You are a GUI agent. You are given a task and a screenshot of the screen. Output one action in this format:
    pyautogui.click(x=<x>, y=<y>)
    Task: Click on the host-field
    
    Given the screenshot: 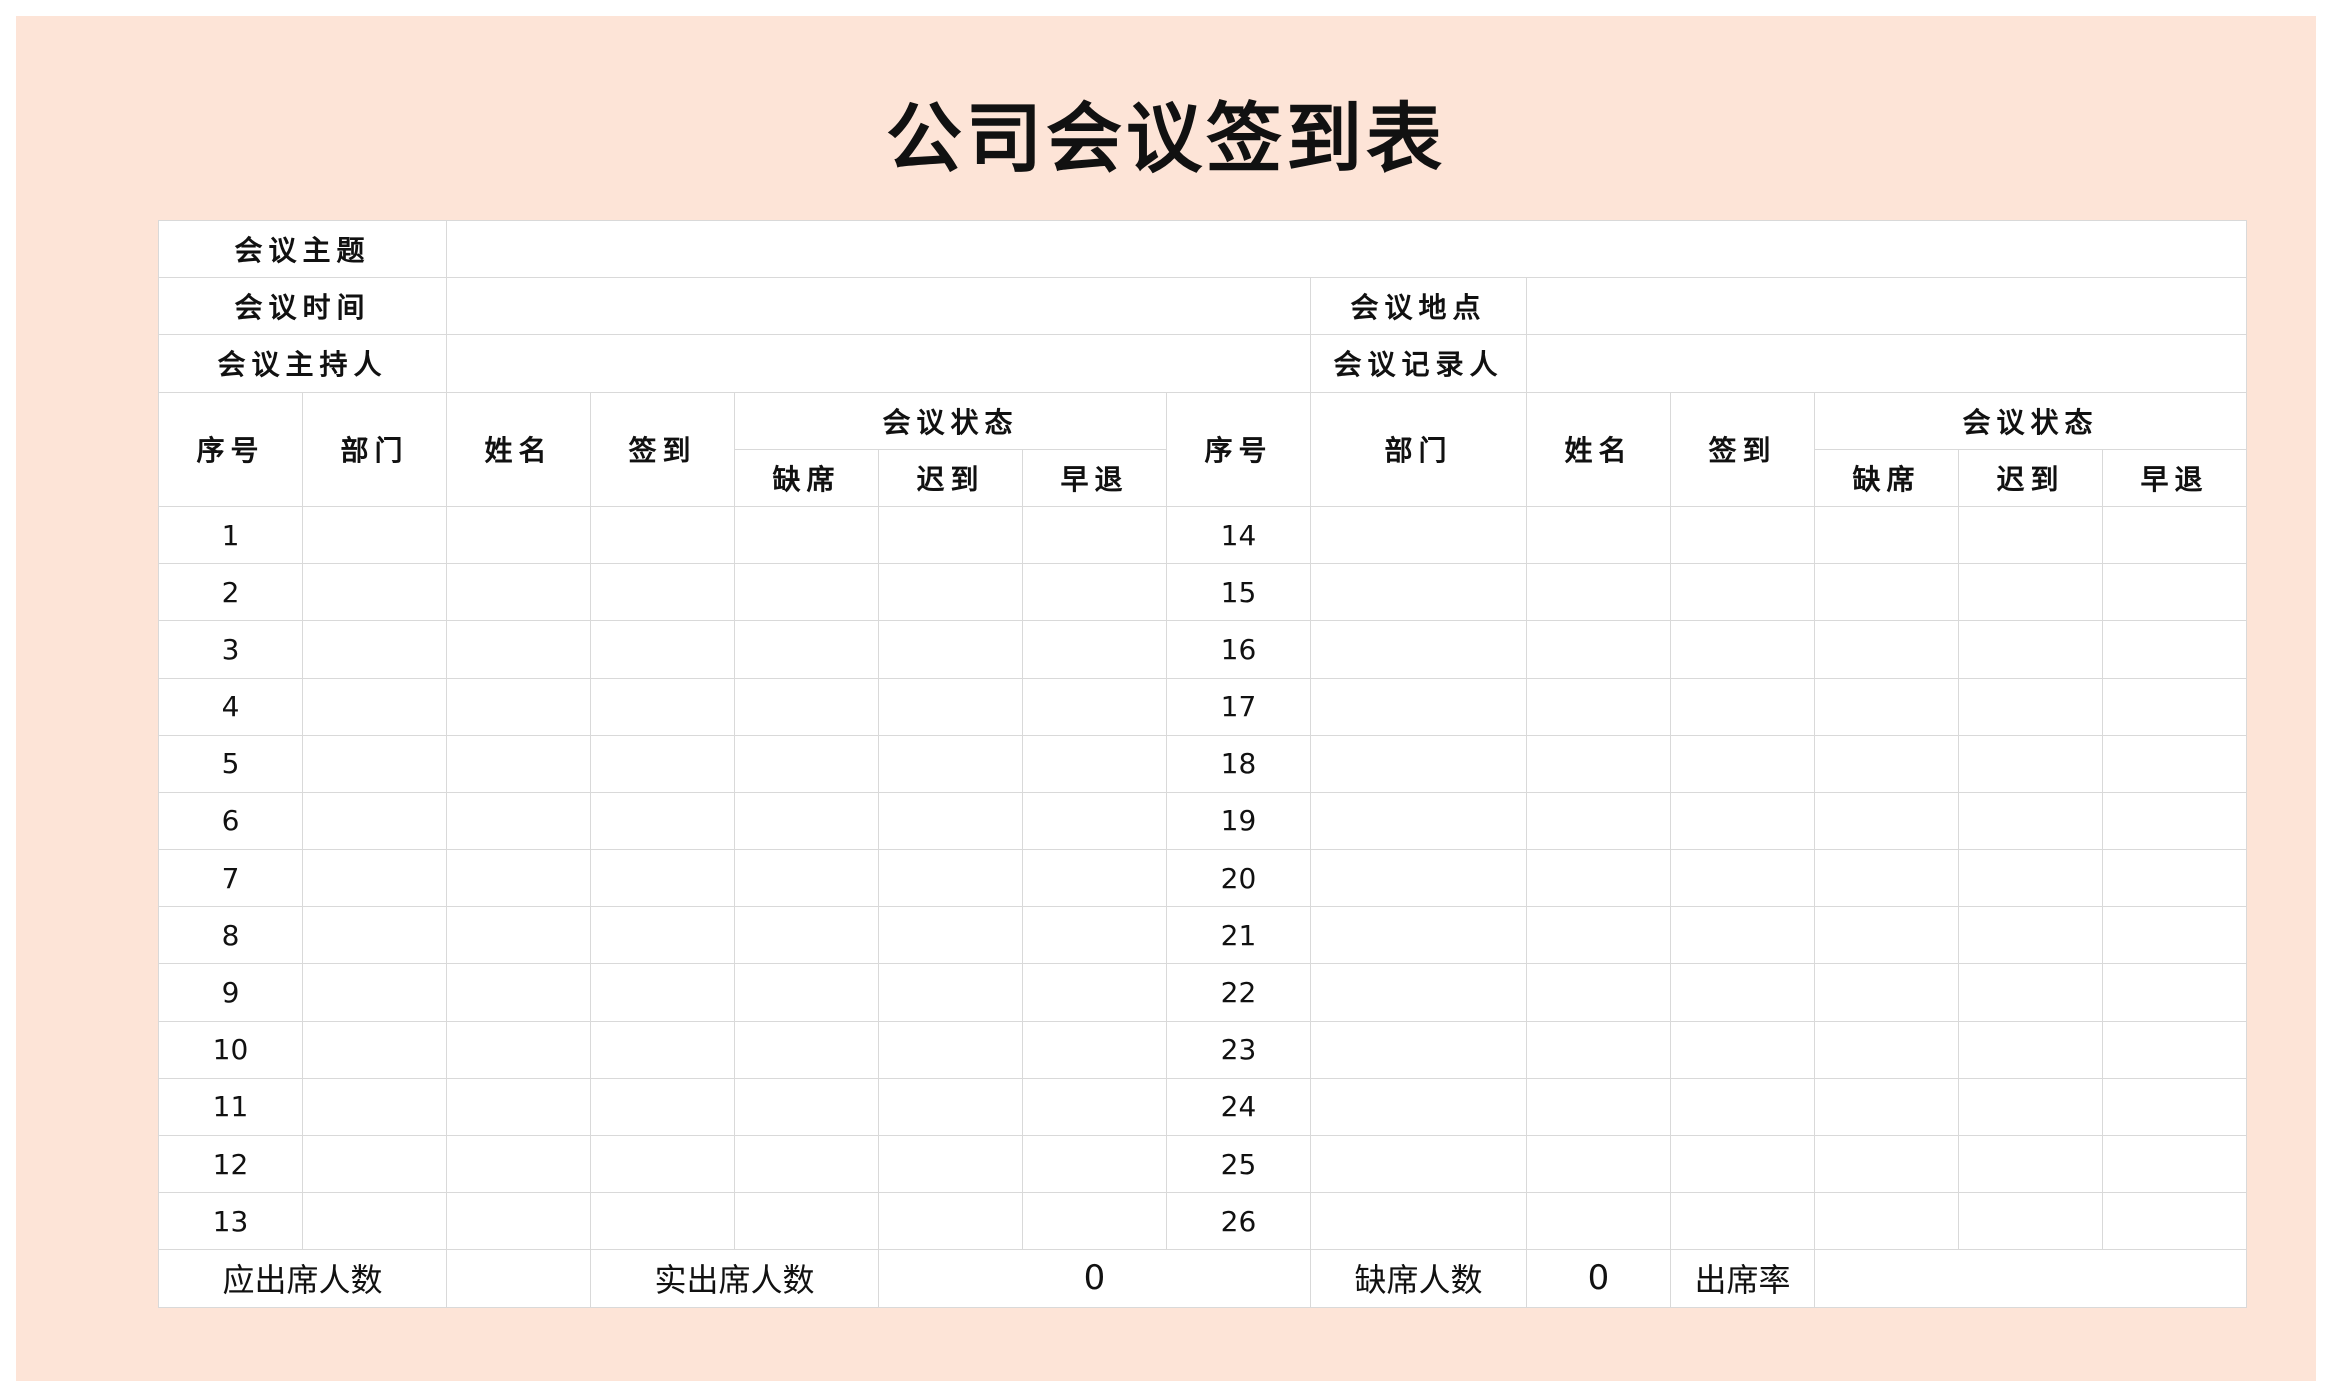 What is the action you would take?
    pyautogui.click(x=878, y=363)
    